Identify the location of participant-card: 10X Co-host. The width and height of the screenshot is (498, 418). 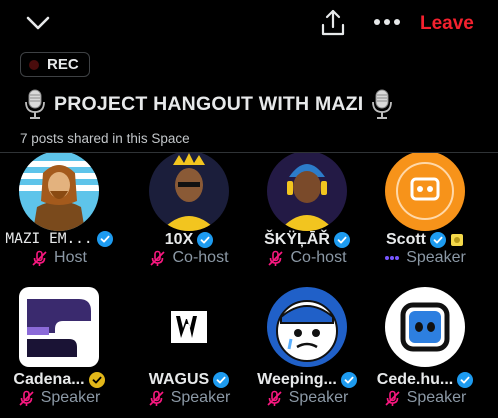
(189, 215).